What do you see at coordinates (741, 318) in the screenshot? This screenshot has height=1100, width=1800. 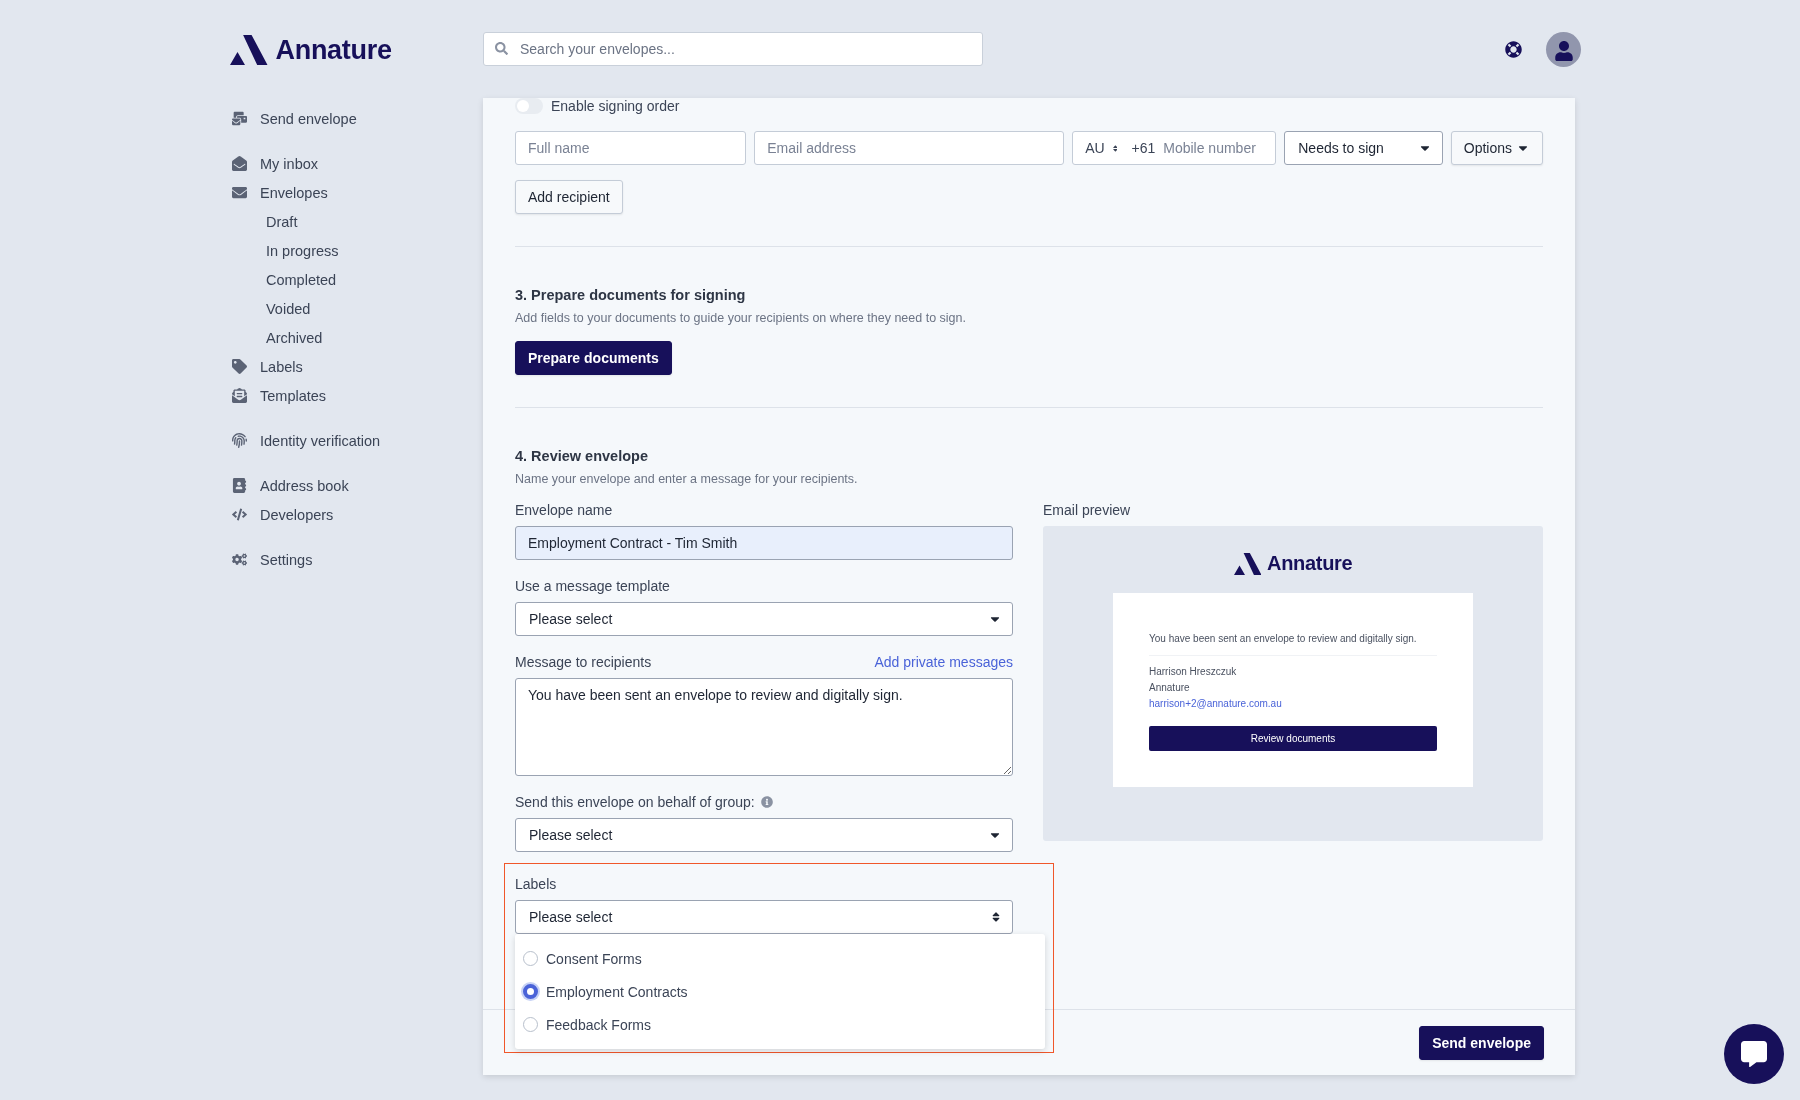 I see `section-description: Add fields to your documents to guide your recipients on where they need to sign.` at bounding box center [741, 318].